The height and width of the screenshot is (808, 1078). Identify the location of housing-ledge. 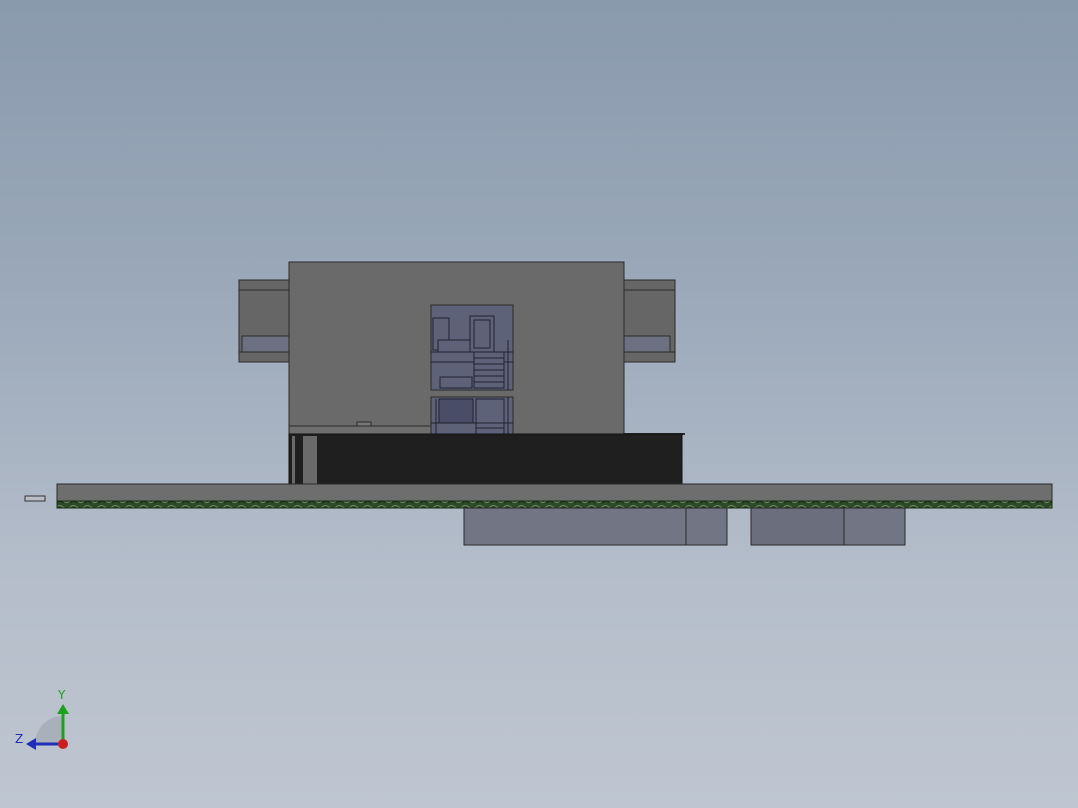
(360, 430).